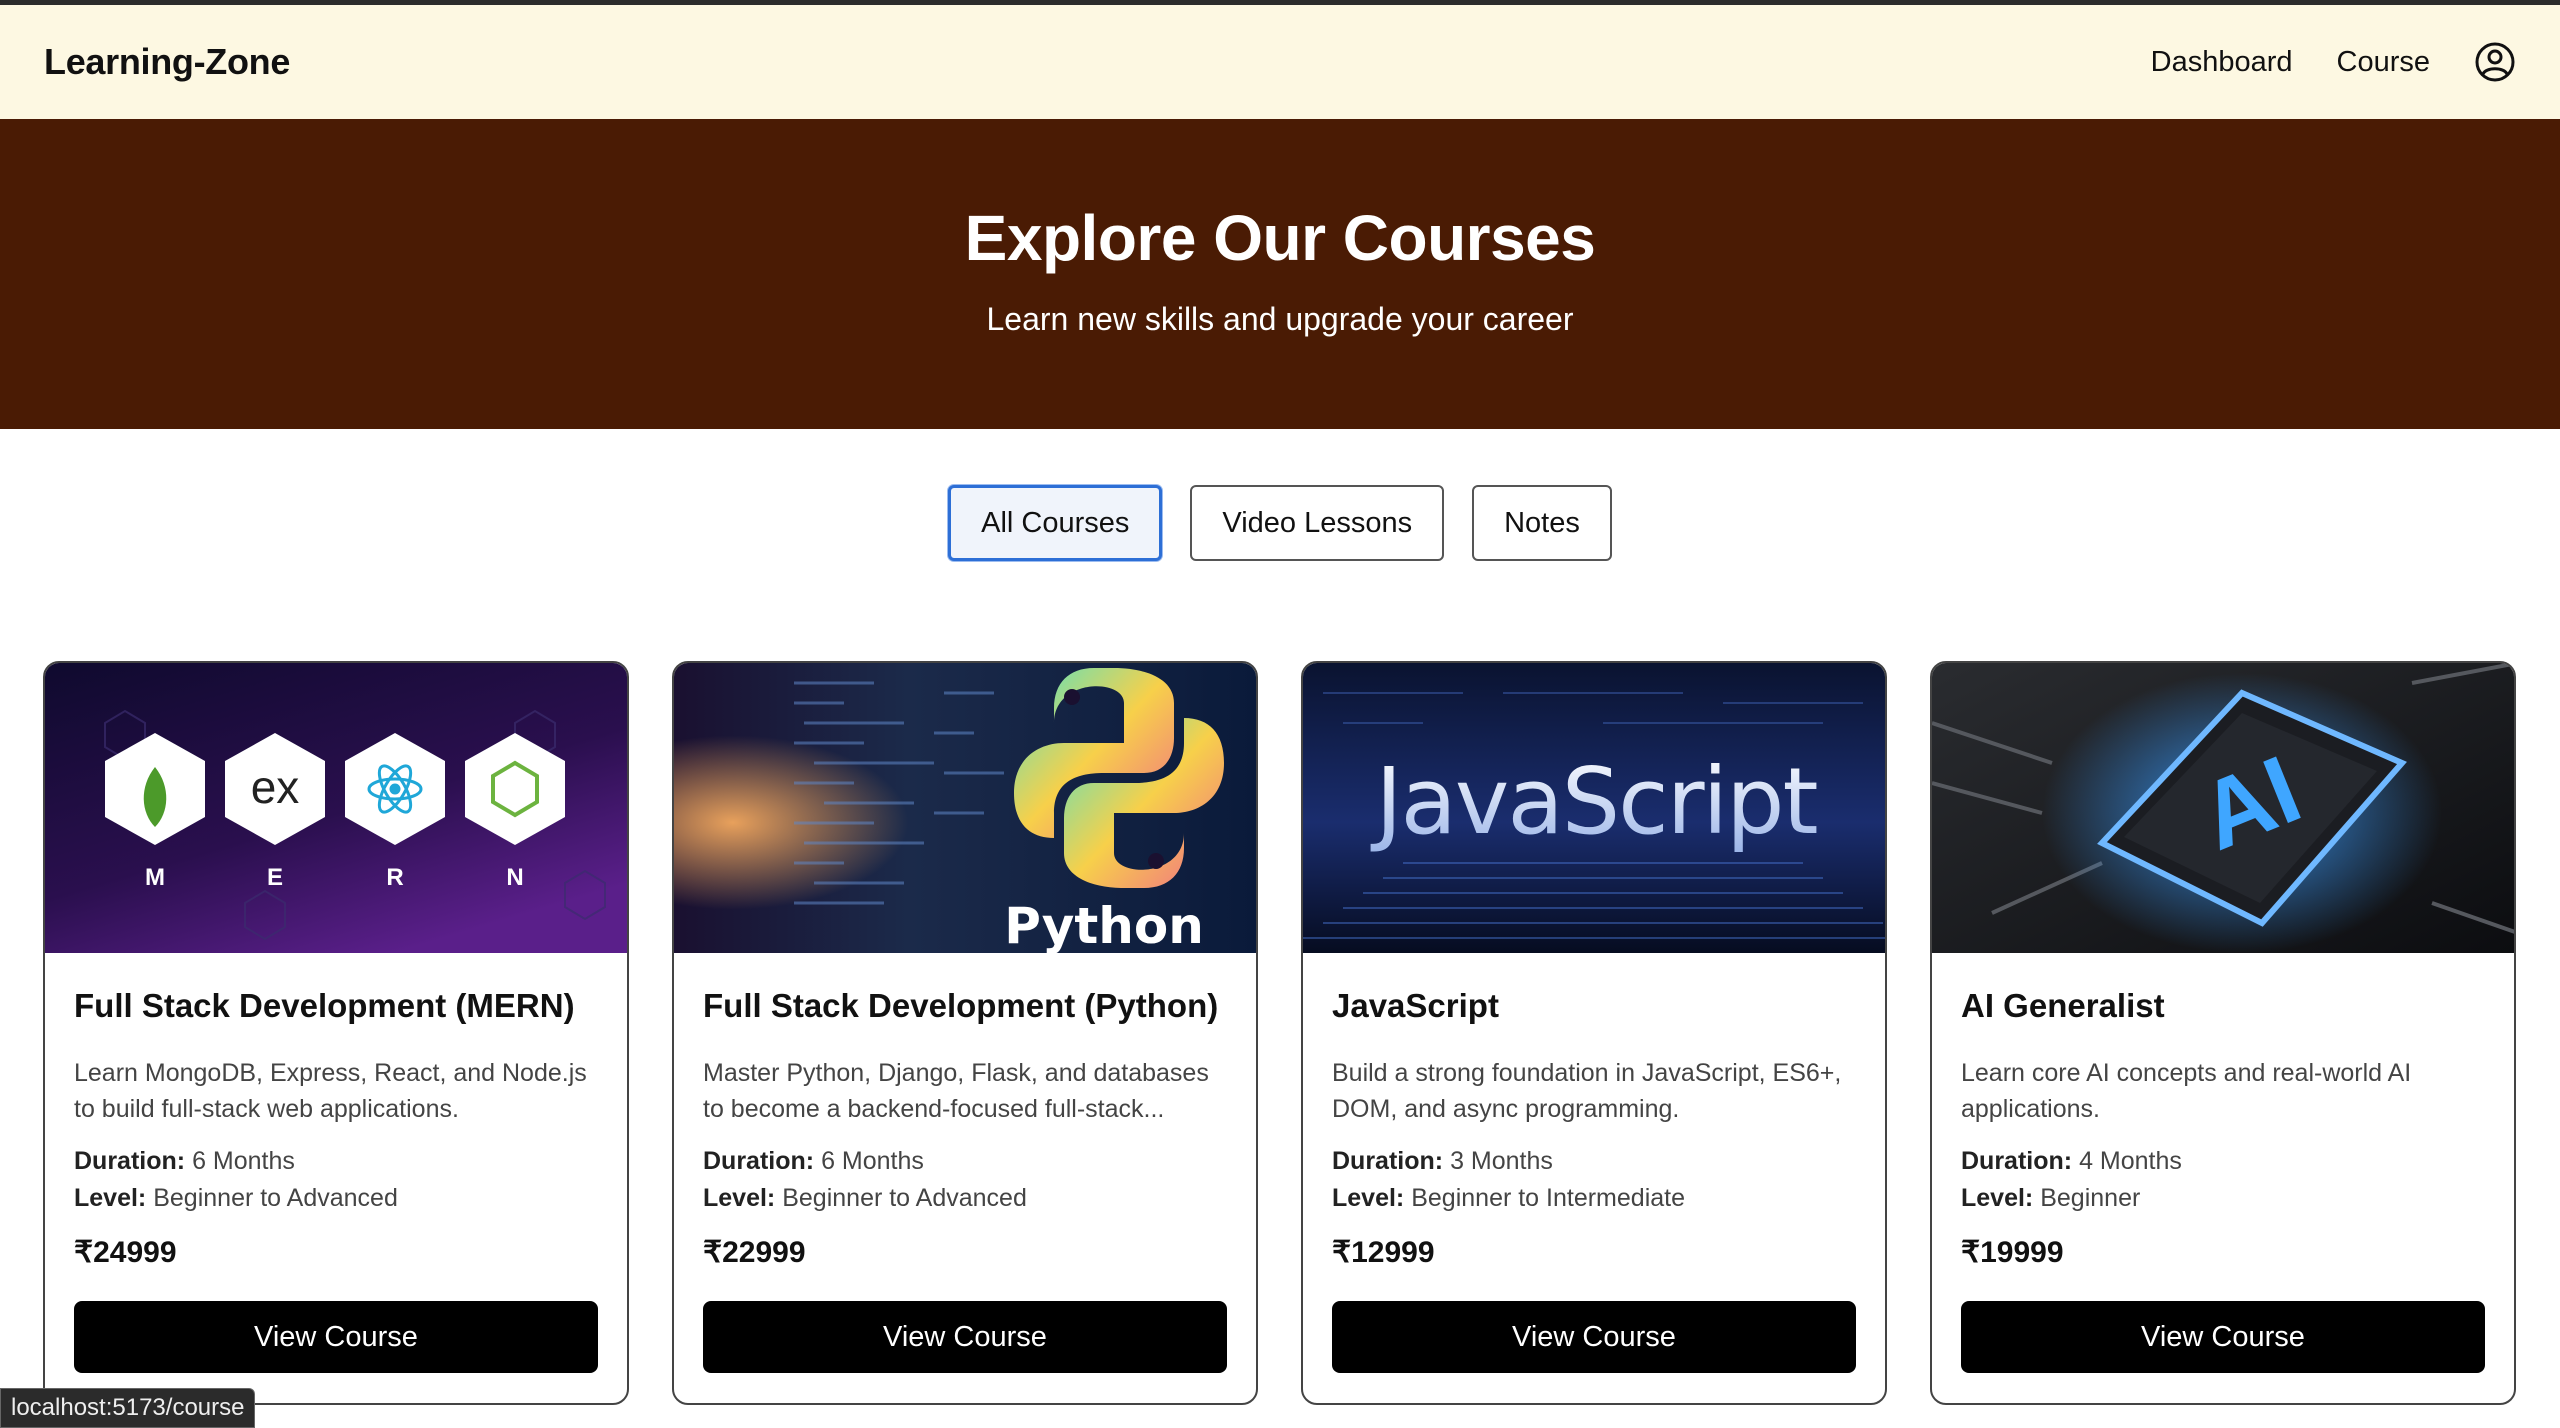 Image resolution: width=2560 pixels, height=1428 pixels. I want to click on nav-links: Dashboard Course, so click(2311, 62).